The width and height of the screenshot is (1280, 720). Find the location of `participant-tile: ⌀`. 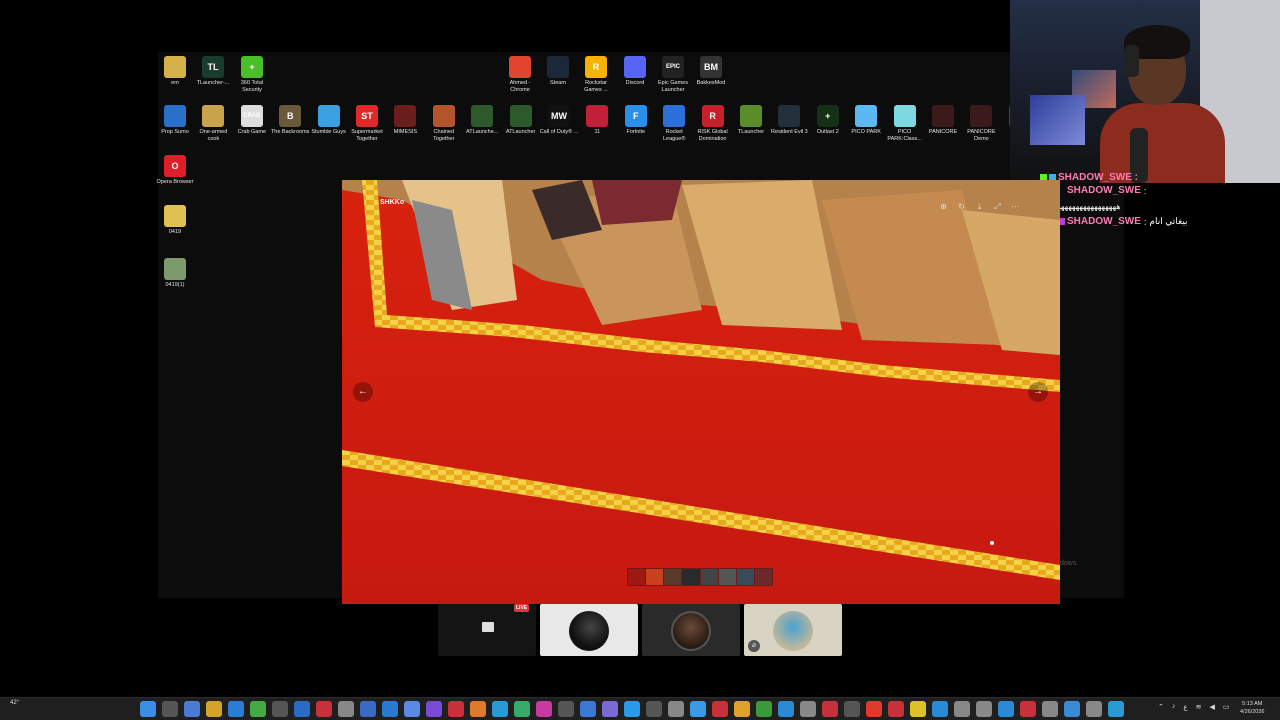

participant-tile: ⌀ is located at coordinates (793, 630).